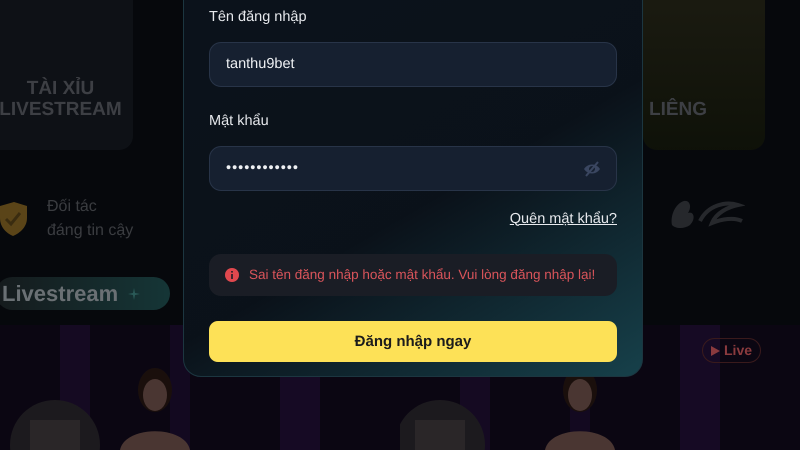  I want to click on password-label: Mật khẩu, so click(239, 121).